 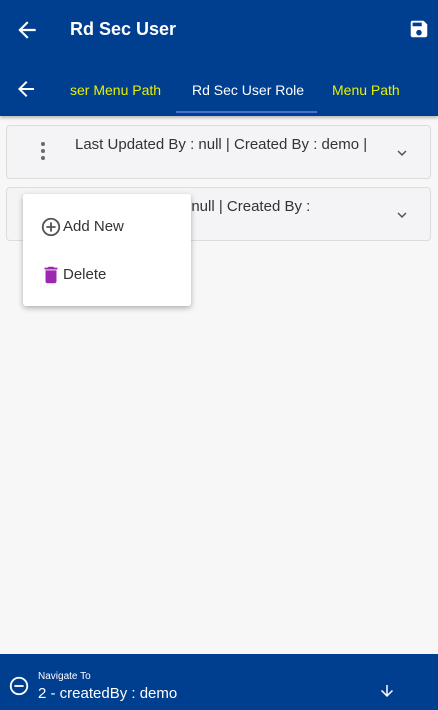 What do you see at coordinates (118, 90) in the screenshot?
I see `tab-user-menu-path: ser Menu Path` at bounding box center [118, 90].